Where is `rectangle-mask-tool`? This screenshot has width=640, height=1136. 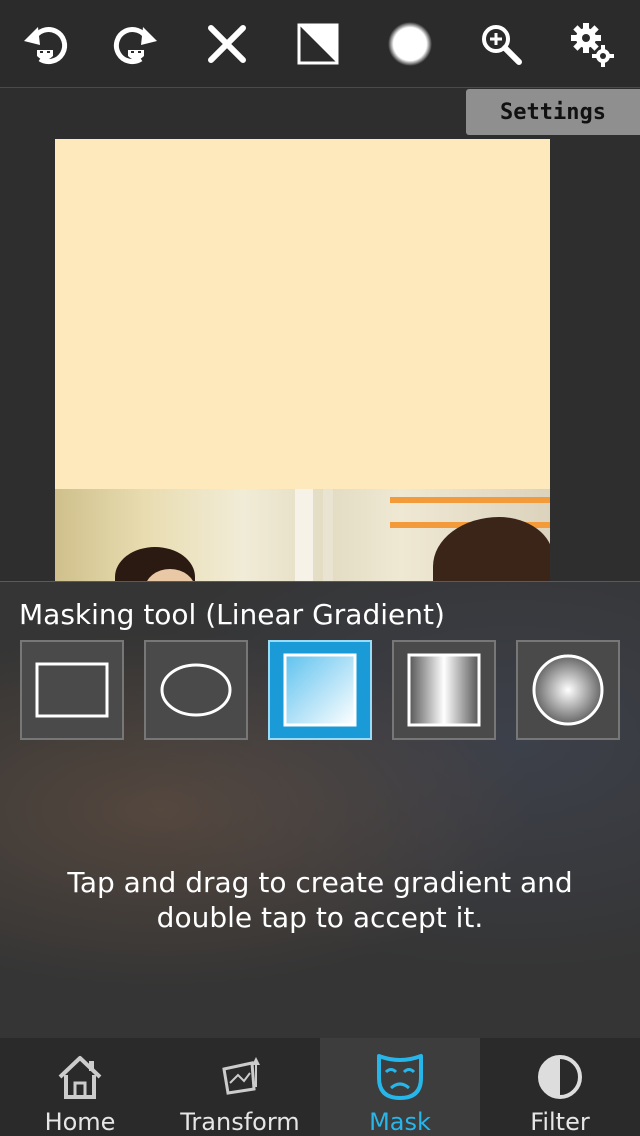
rectangle-mask-tool is located at coordinates (72, 690).